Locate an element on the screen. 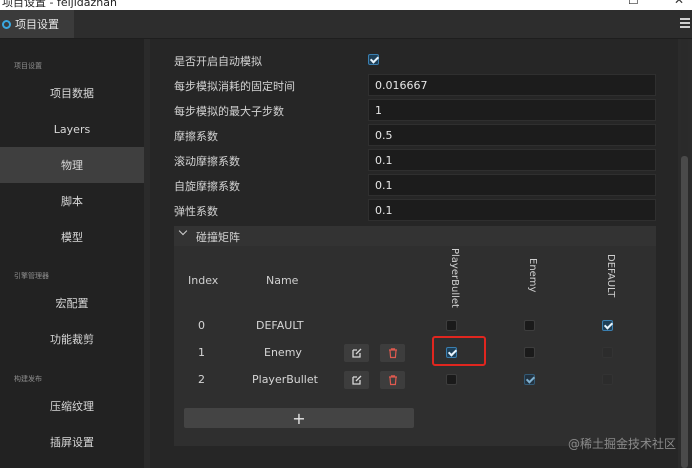 This screenshot has height=468, width=692. friction-input: 0.5 is located at coordinates (512, 135).